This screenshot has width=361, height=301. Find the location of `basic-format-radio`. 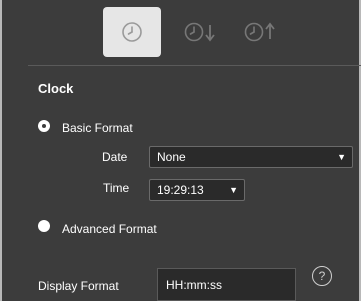

basic-format-radio is located at coordinates (44, 126).